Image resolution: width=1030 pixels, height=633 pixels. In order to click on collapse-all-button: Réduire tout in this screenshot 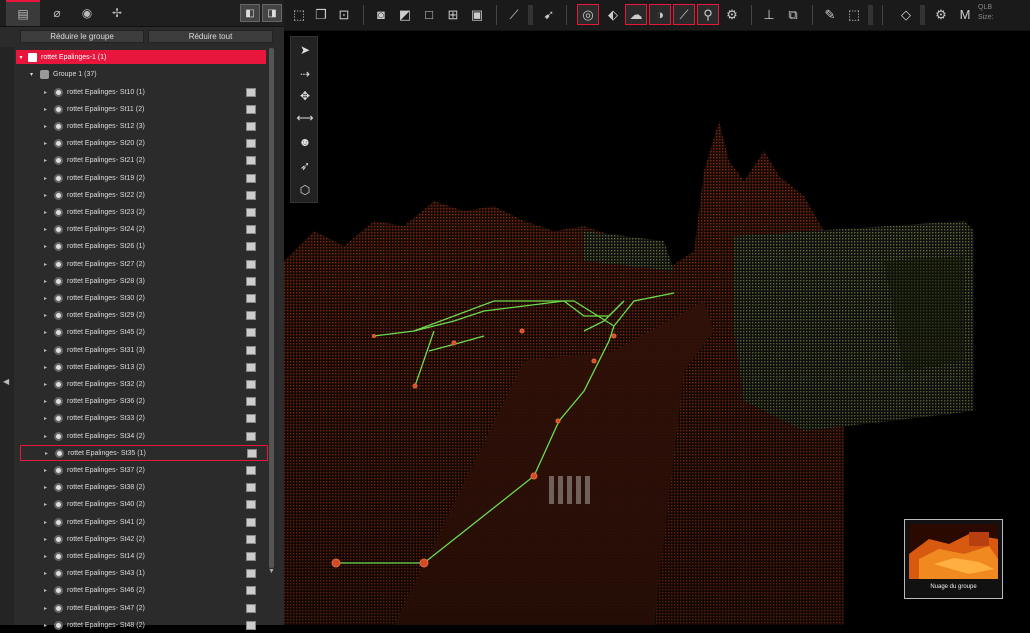, I will do `click(210, 36)`.